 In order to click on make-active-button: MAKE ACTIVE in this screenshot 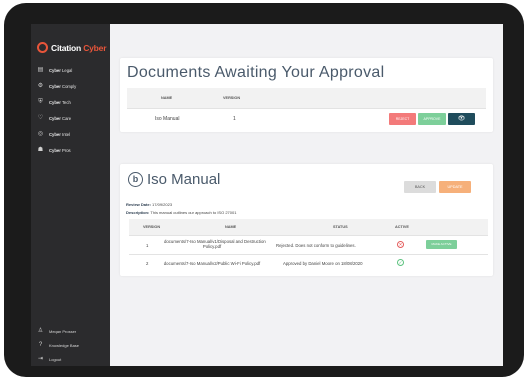, I will do `click(441, 244)`.